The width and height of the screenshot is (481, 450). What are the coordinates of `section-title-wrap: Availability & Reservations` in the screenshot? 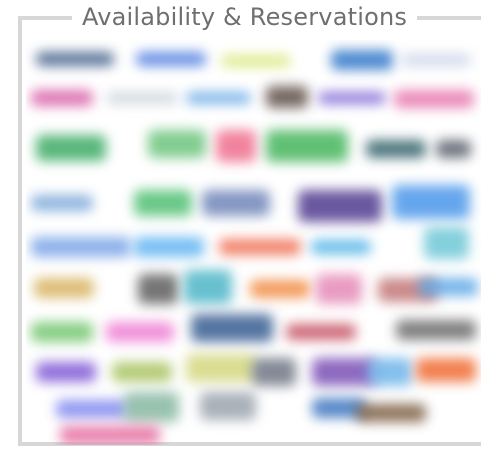 It's located at (245, 17).